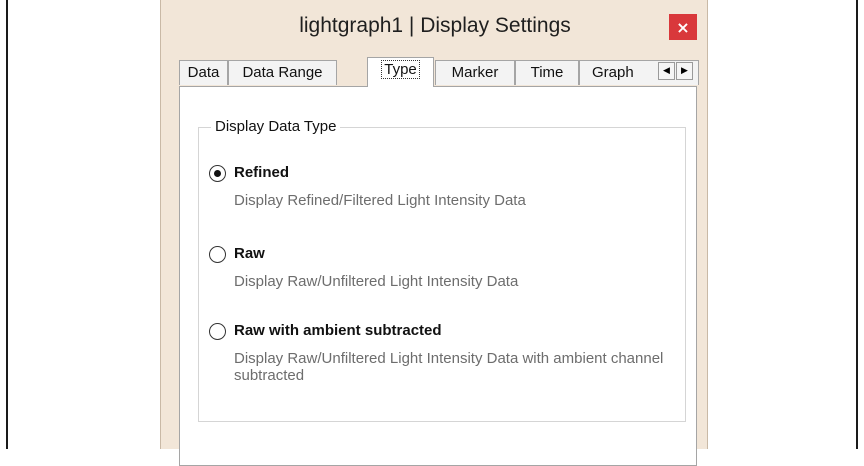  What do you see at coordinates (276, 126) in the screenshot?
I see `group-title: Display Data Type` at bounding box center [276, 126].